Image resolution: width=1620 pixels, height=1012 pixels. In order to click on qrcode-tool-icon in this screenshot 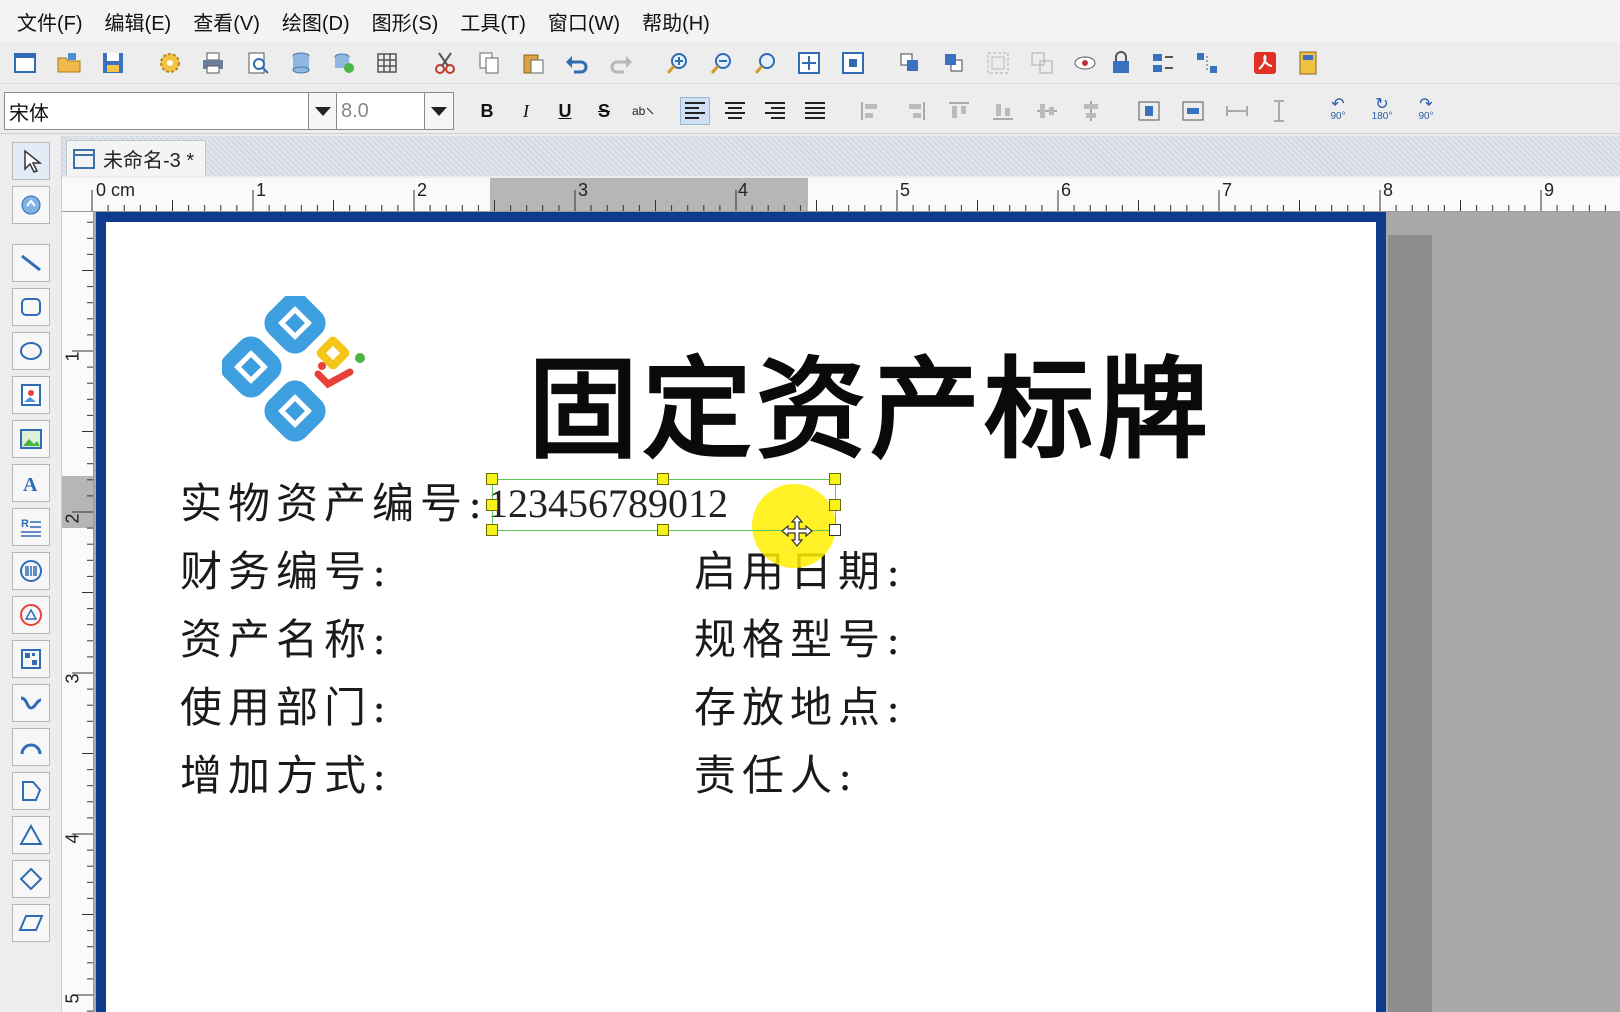, I will do `click(31, 615)`.